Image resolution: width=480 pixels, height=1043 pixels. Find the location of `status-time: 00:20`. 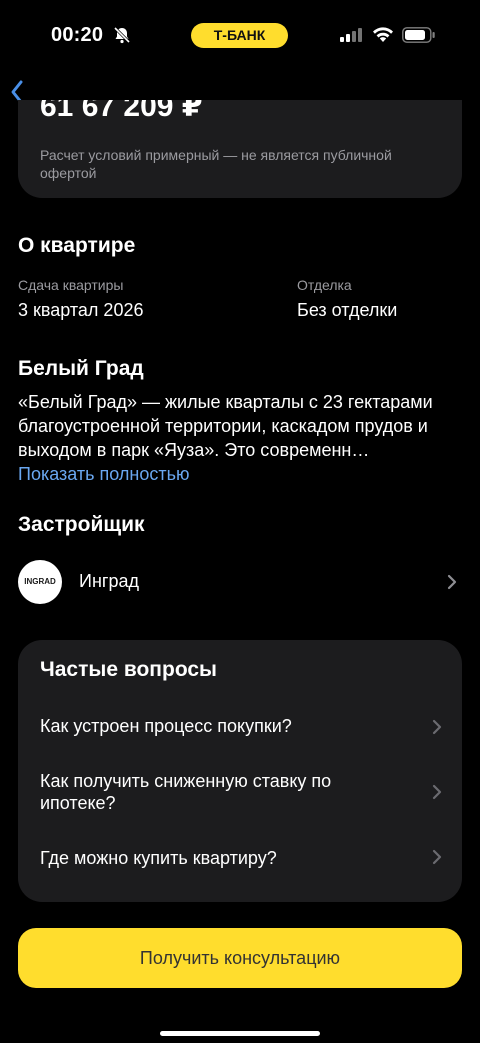

status-time: 00:20 is located at coordinates (77, 35).